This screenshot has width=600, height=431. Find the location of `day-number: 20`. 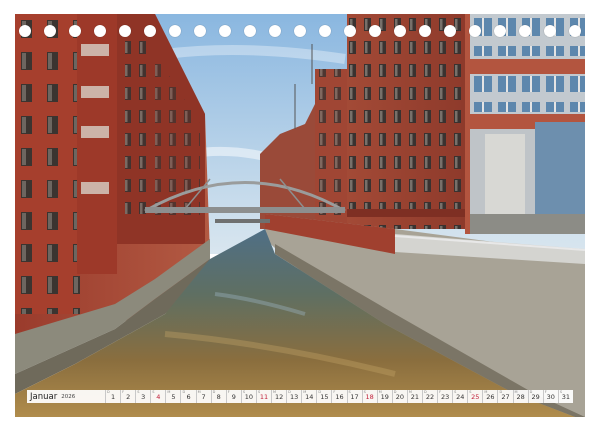

day-number: 20 is located at coordinates (399, 396).